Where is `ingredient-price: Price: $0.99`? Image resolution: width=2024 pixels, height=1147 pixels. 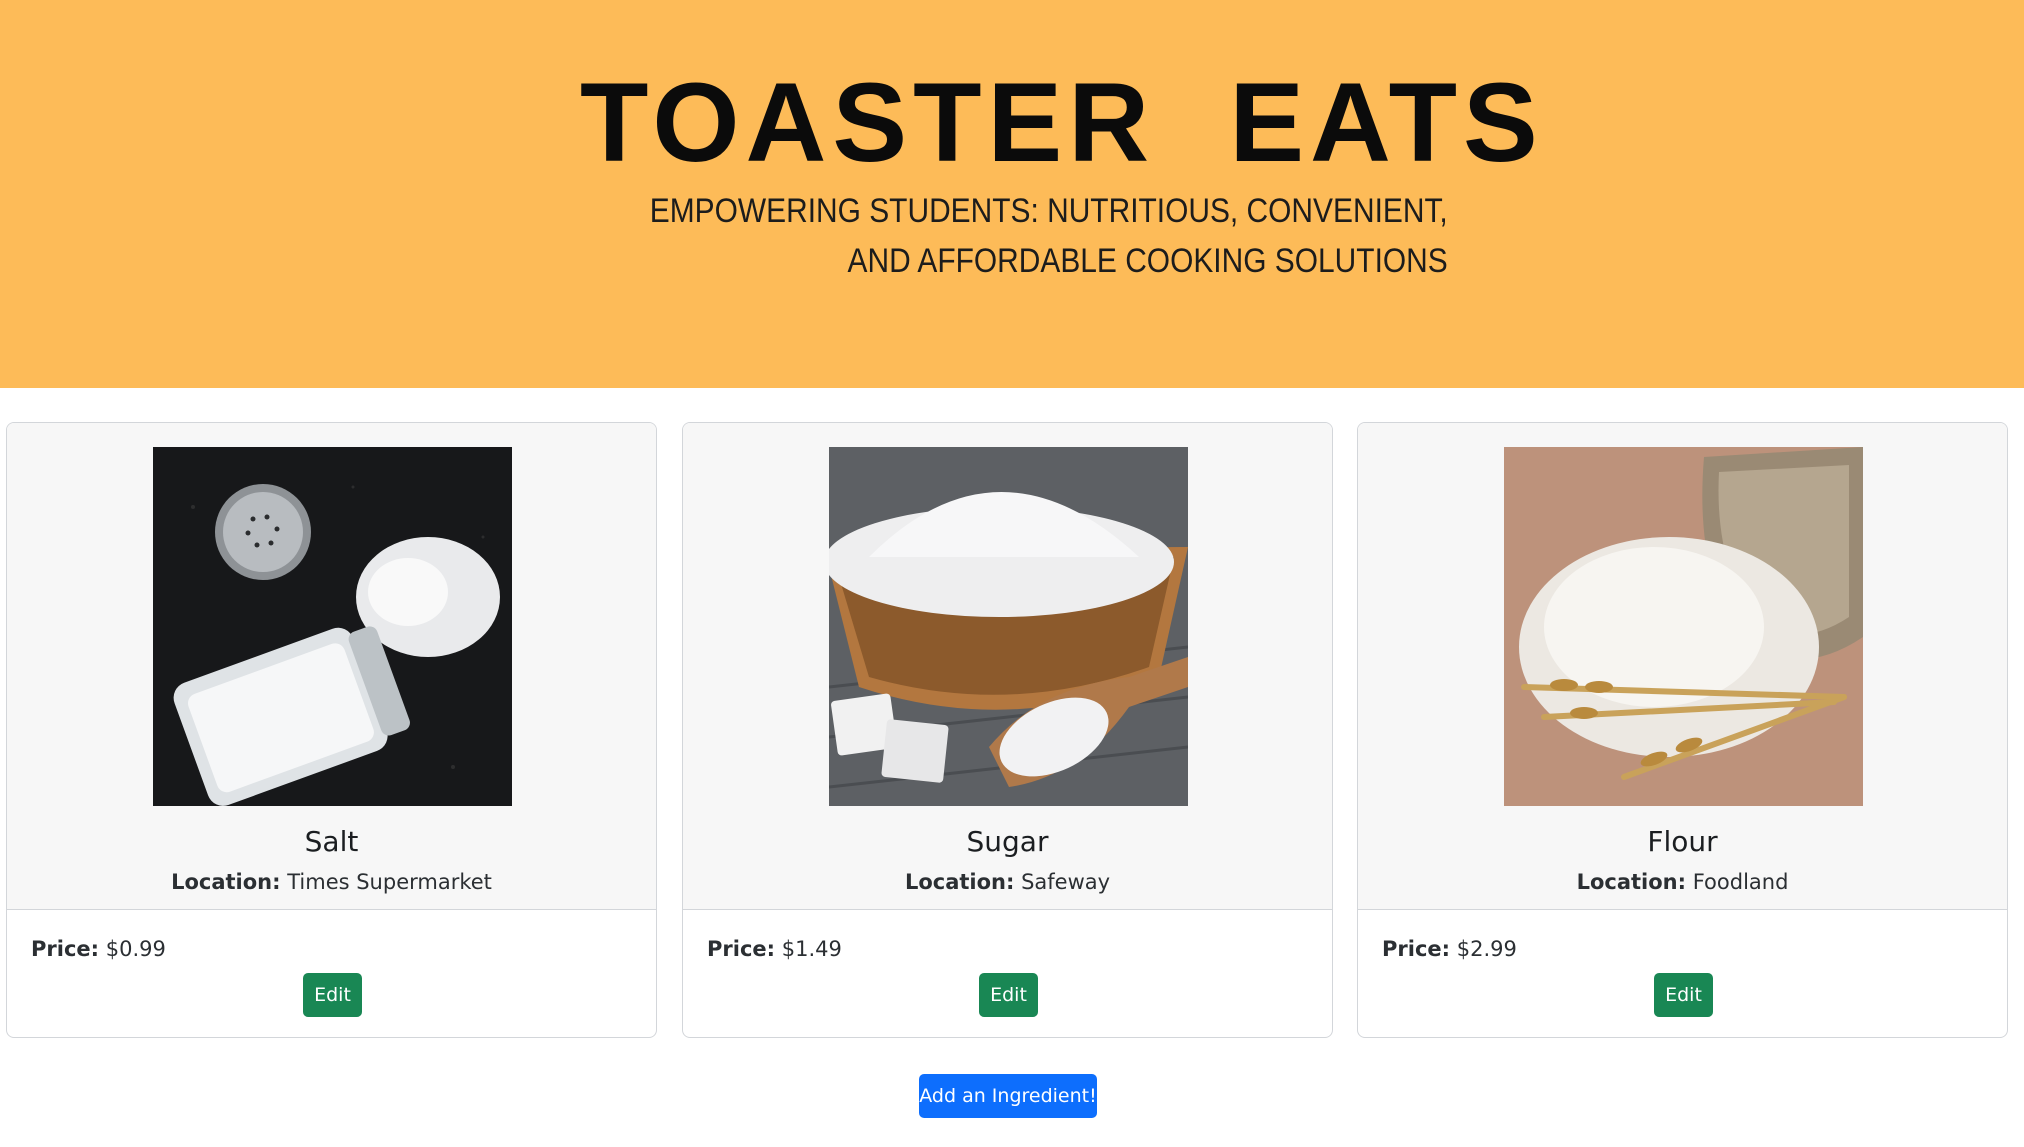
ingredient-price: Price: $0.99 is located at coordinates (98, 949).